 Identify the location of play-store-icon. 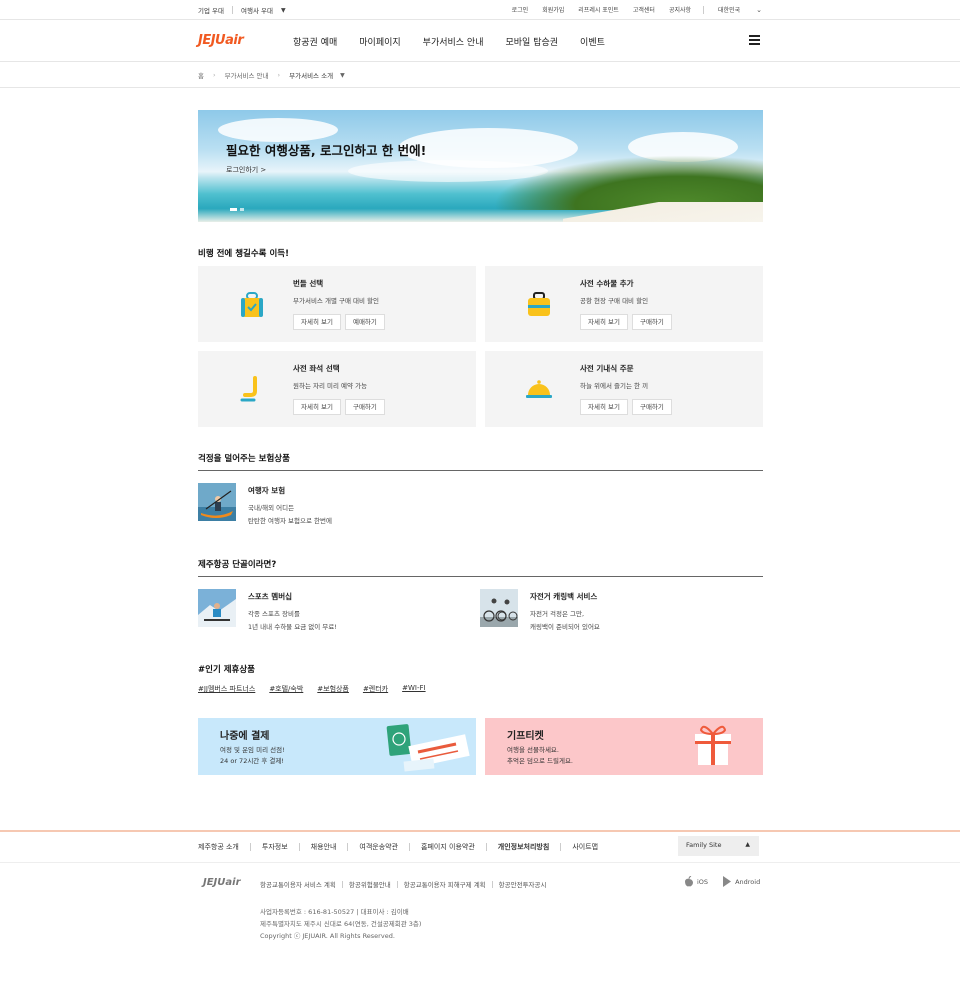
(727, 881).